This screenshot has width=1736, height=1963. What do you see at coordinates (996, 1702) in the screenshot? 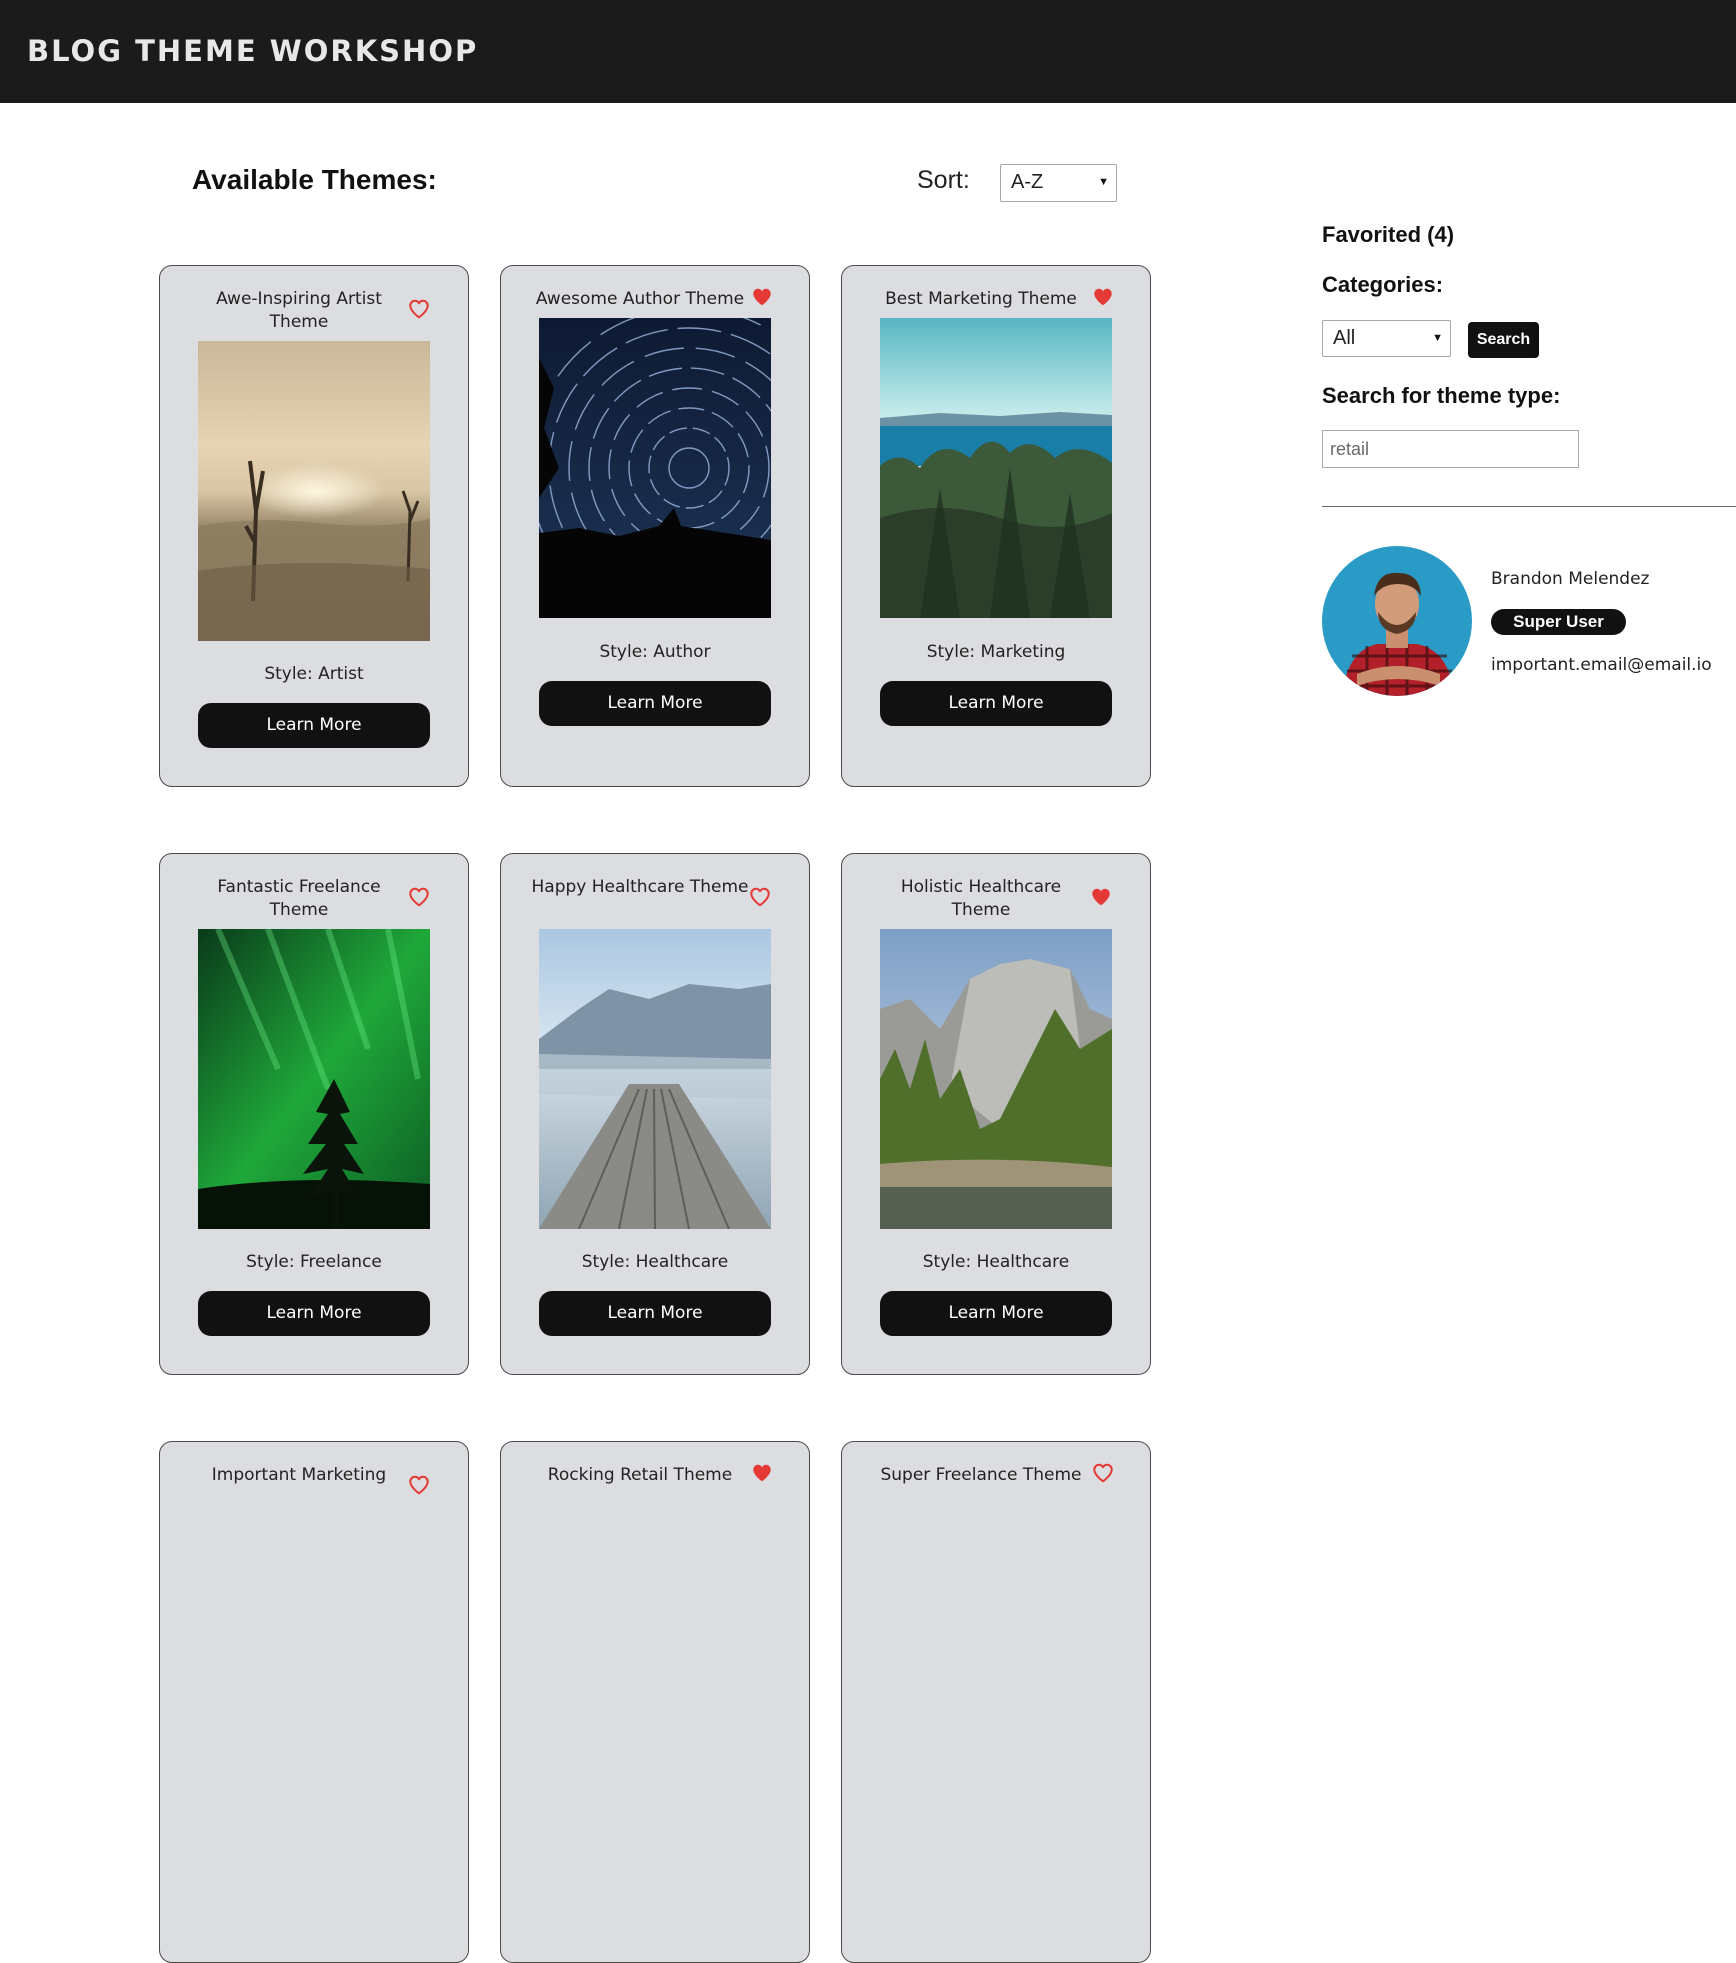
I see `theme-card: Super Freelance Theme` at bounding box center [996, 1702].